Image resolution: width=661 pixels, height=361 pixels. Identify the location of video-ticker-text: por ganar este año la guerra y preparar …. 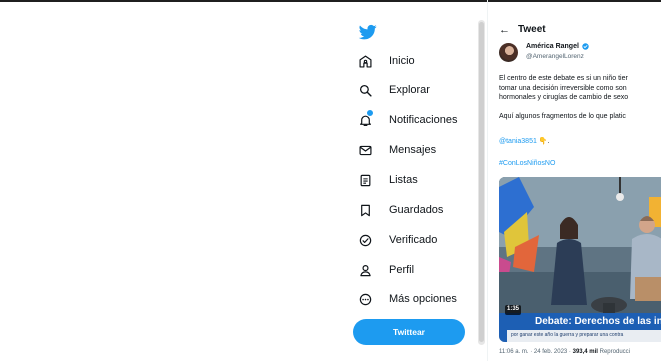
(567, 335).